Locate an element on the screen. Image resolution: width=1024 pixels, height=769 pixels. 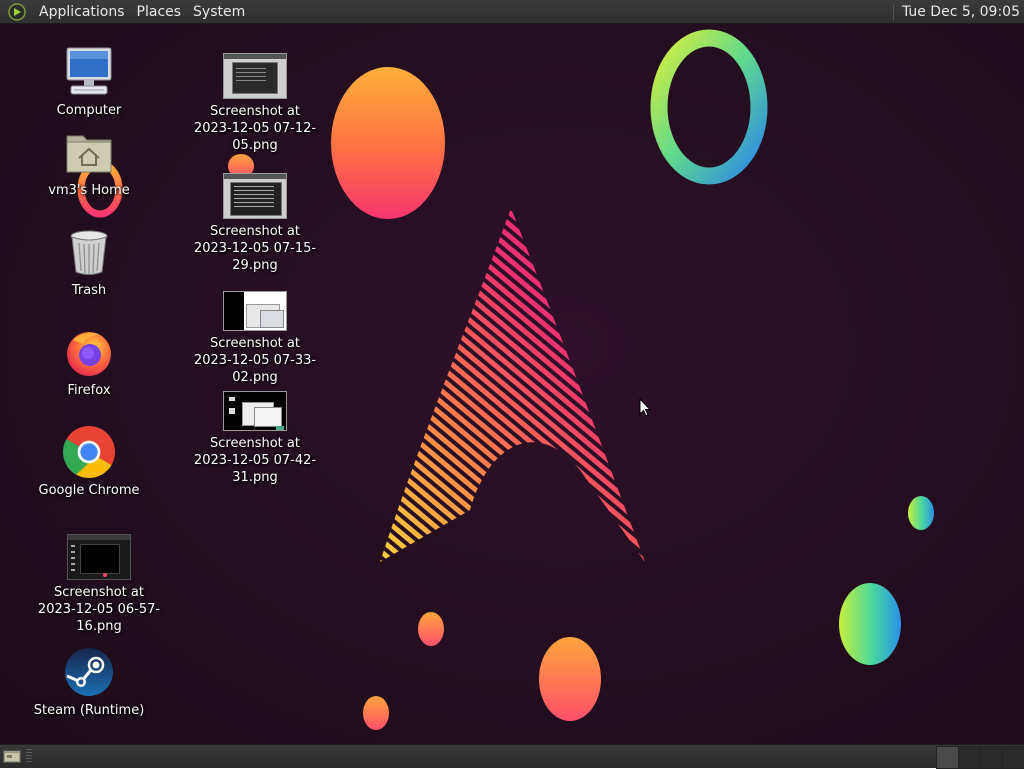
desktop-icon-label: Computer is located at coordinates (89, 110).